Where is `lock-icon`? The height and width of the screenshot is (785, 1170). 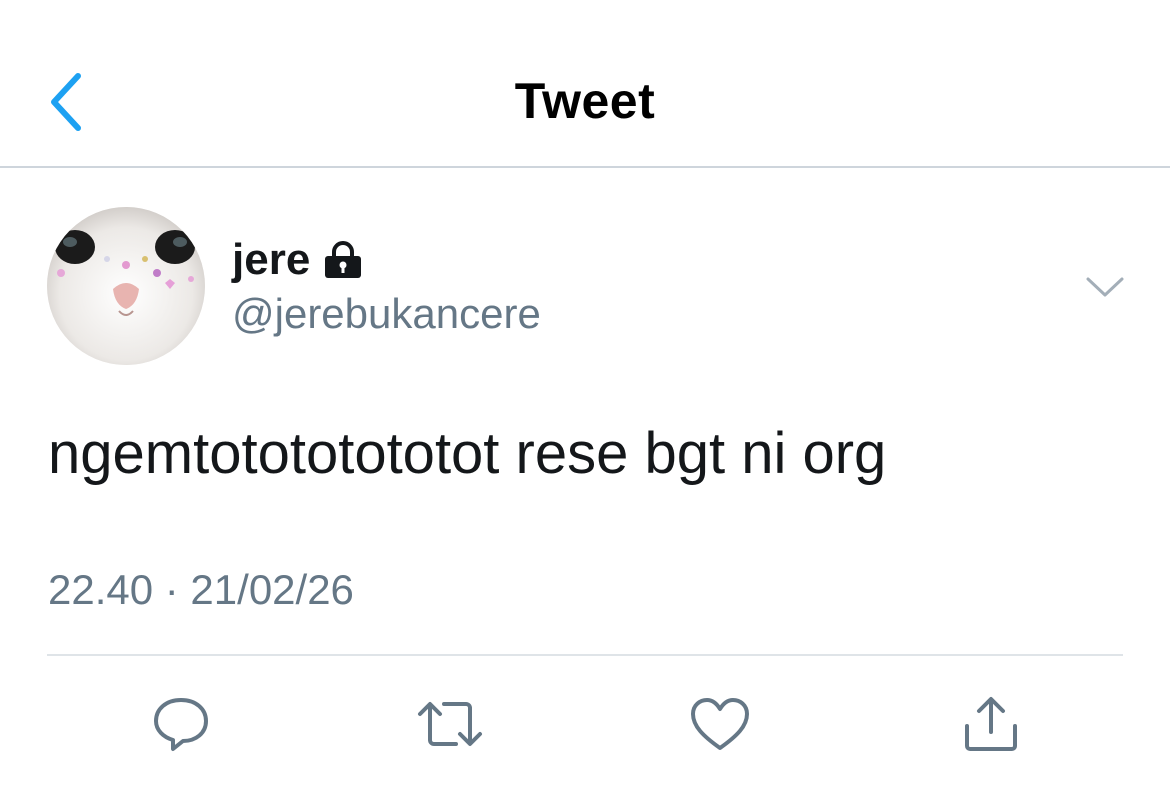 lock-icon is located at coordinates (343, 259).